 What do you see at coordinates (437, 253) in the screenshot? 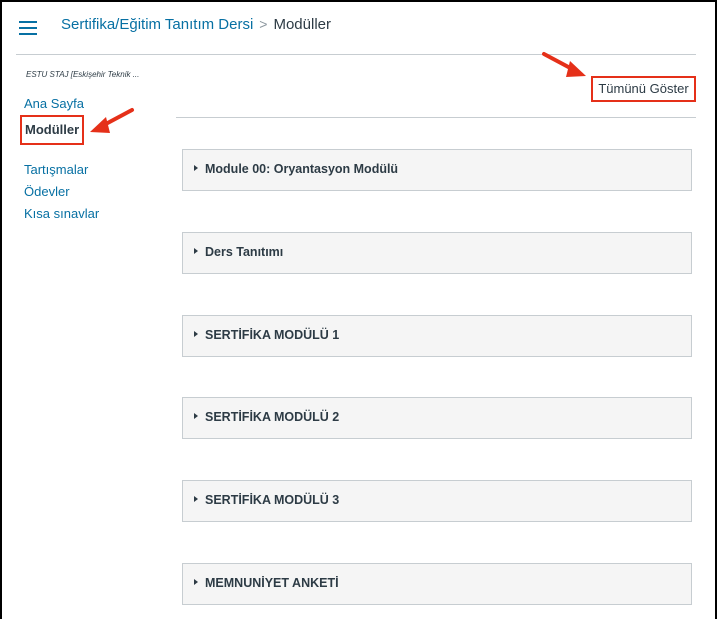
I see `module-header: Ders Tanıtımı` at bounding box center [437, 253].